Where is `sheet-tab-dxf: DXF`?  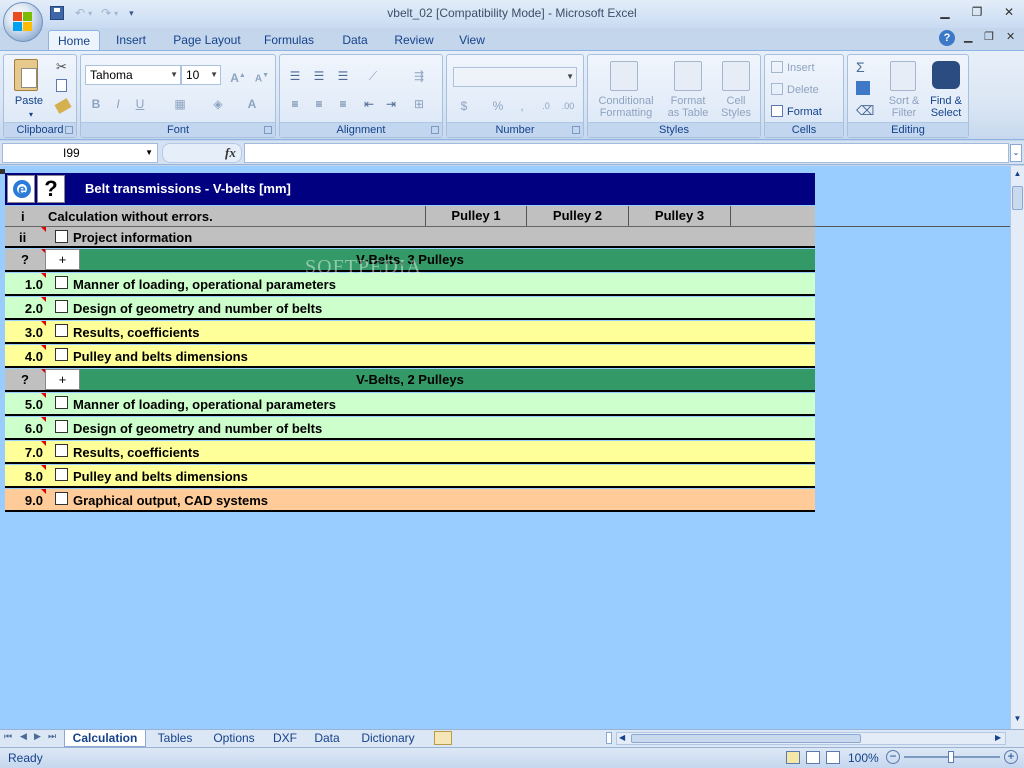
sheet-tab-dxf: DXF is located at coordinates (285, 738).